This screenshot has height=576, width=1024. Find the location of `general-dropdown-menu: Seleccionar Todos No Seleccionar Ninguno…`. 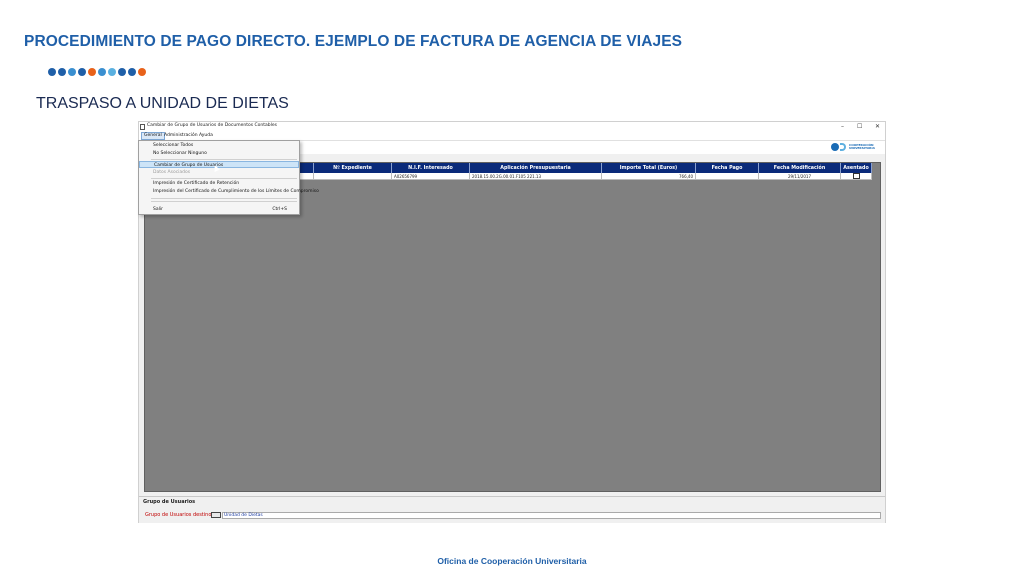

general-dropdown-menu: Seleccionar Todos No Seleccionar Ninguno… is located at coordinates (228, 177).